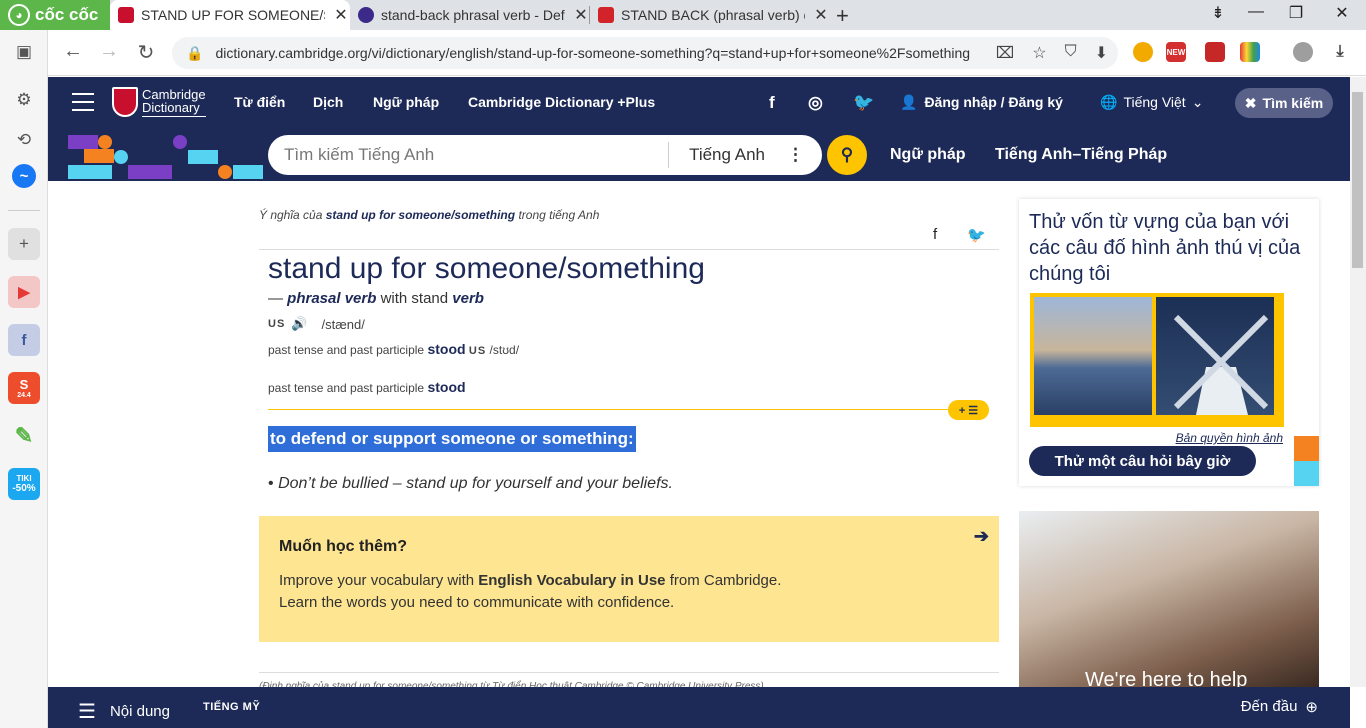 This screenshot has height=728, width=1366. Describe the element at coordinates (1197, 102) in the screenshot. I see `chevron-down-icon: ⌄` at that location.